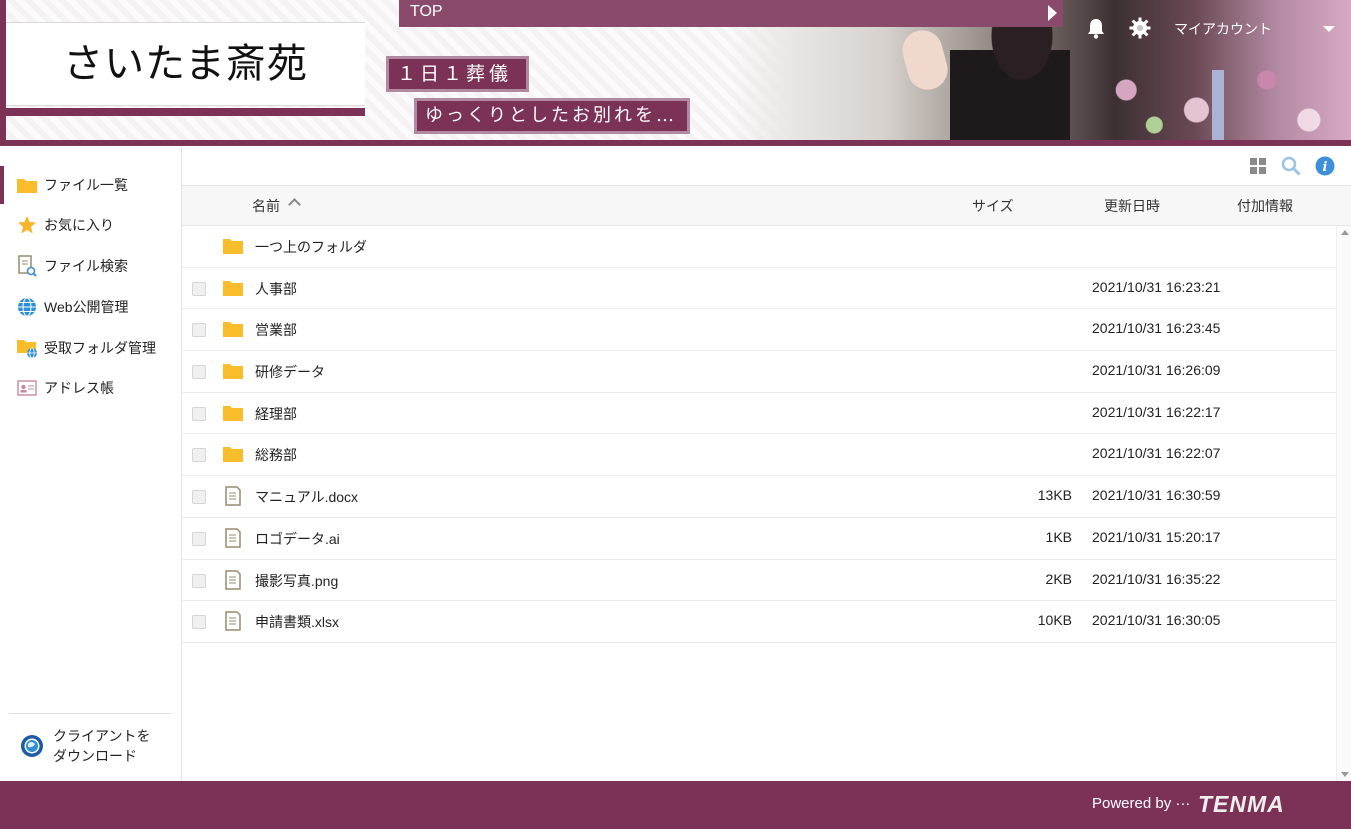  Describe the element at coordinates (1329, 29) in the screenshot. I see `caret-down-icon` at that location.